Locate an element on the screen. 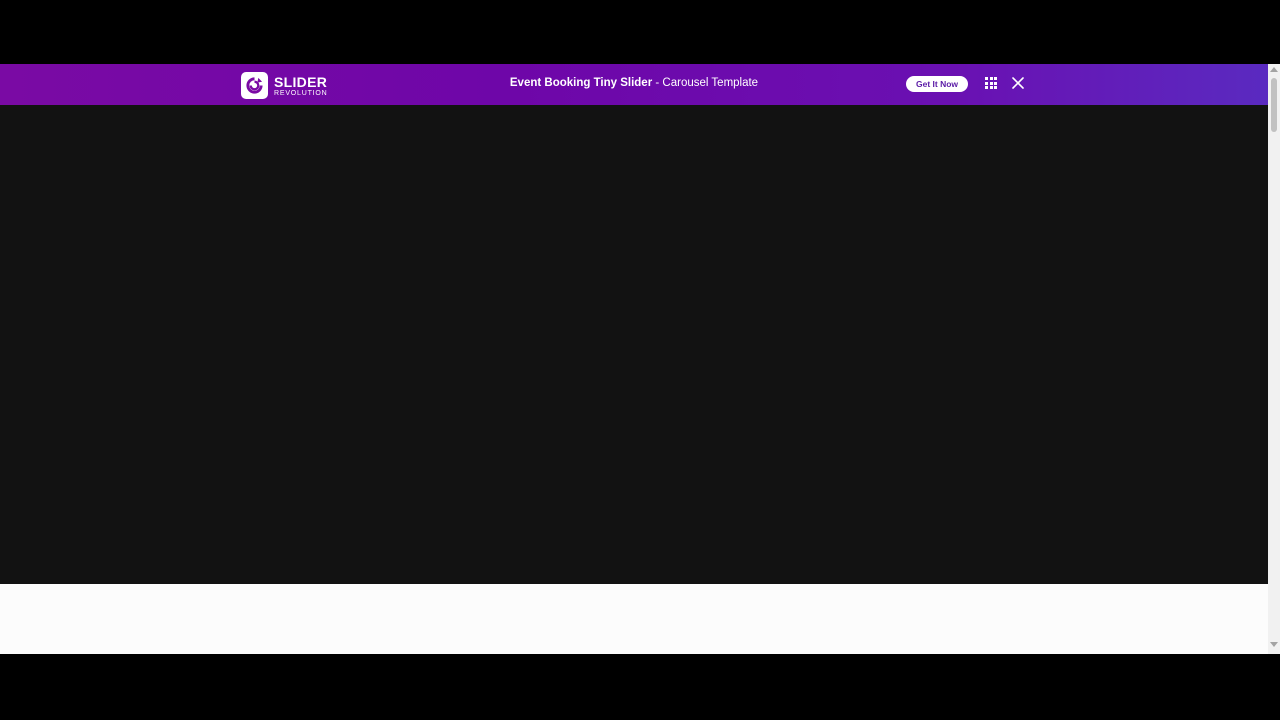 The image size is (1280, 720). arrow-up-icon is located at coordinates (1274, 71).